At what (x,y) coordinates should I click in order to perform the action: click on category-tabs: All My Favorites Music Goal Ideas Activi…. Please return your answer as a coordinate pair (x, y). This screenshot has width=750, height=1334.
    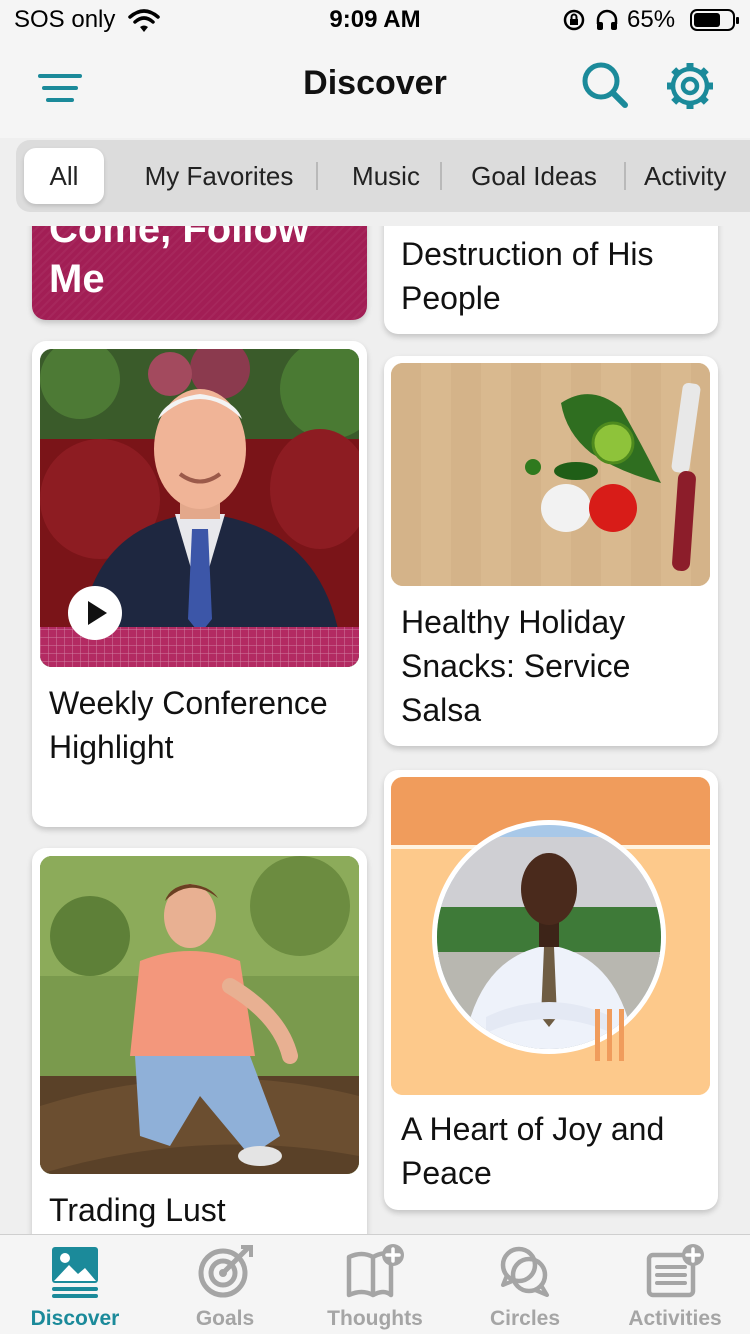
    Looking at the image, I should click on (383, 176).